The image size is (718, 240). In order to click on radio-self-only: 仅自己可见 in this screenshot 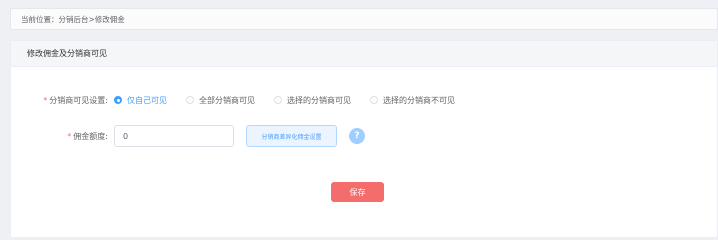, I will do `click(140, 100)`.